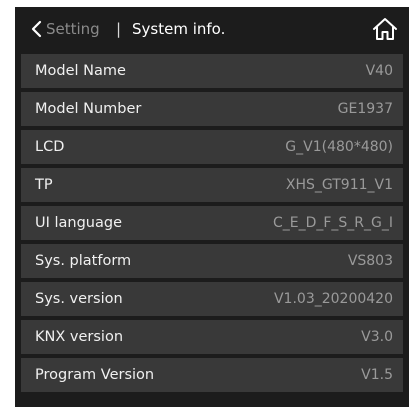  What do you see at coordinates (79, 223) in the screenshot?
I see `row-label: UI language` at bounding box center [79, 223].